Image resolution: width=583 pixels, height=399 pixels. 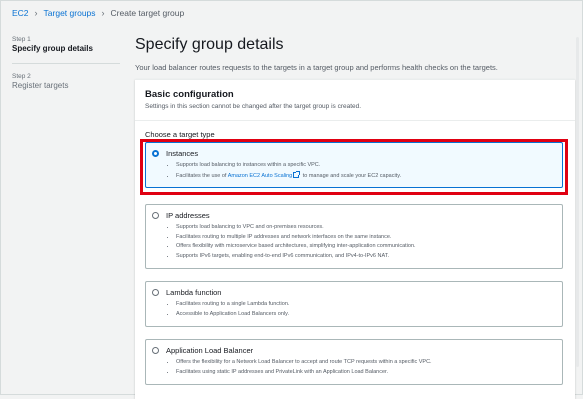 I want to click on target-type-label: Choose a target type, so click(x=180, y=134).